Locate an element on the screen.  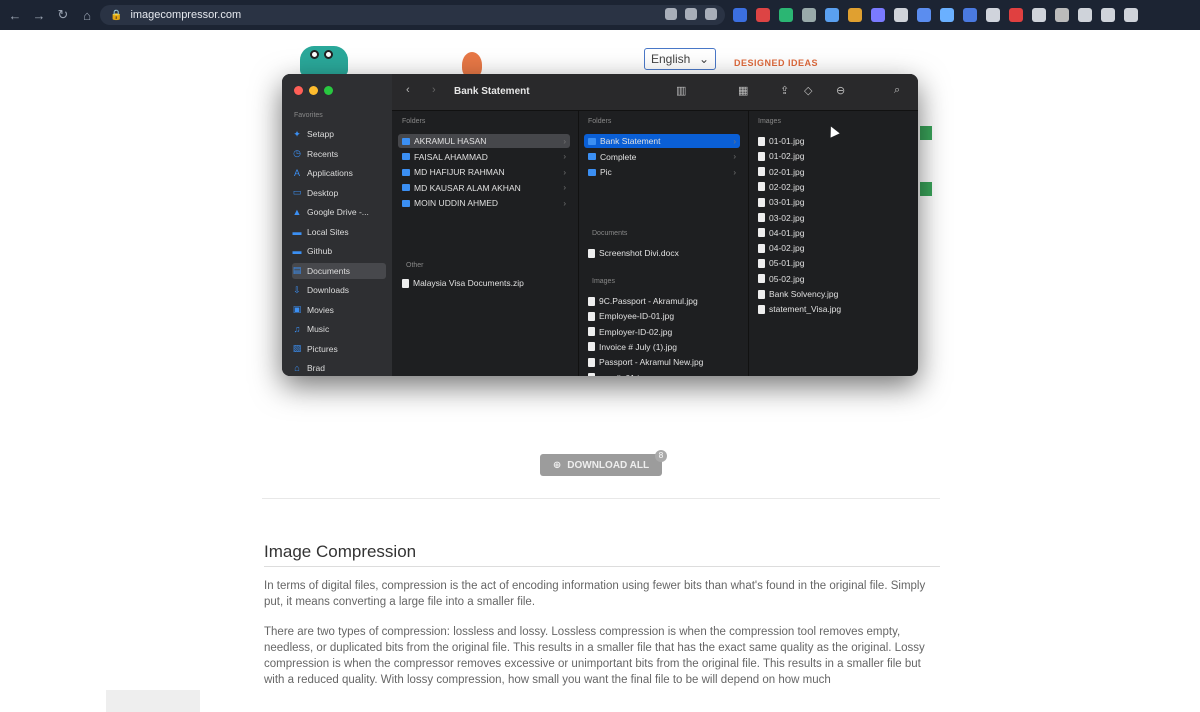
sidebar-item: ▭ Desktop is located at coordinates (339, 193).